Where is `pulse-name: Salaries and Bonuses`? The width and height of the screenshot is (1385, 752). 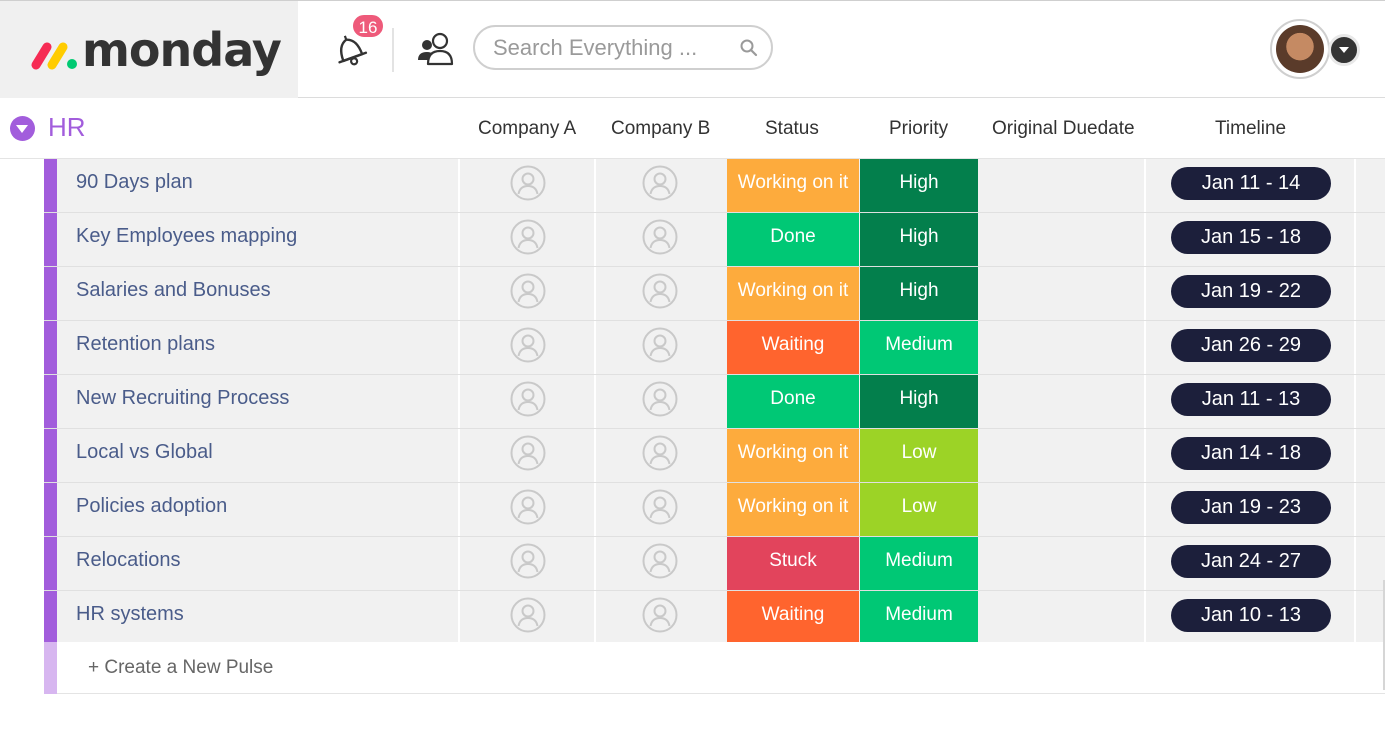 pulse-name: Salaries and Bonuses is located at coordinates (173, 290).